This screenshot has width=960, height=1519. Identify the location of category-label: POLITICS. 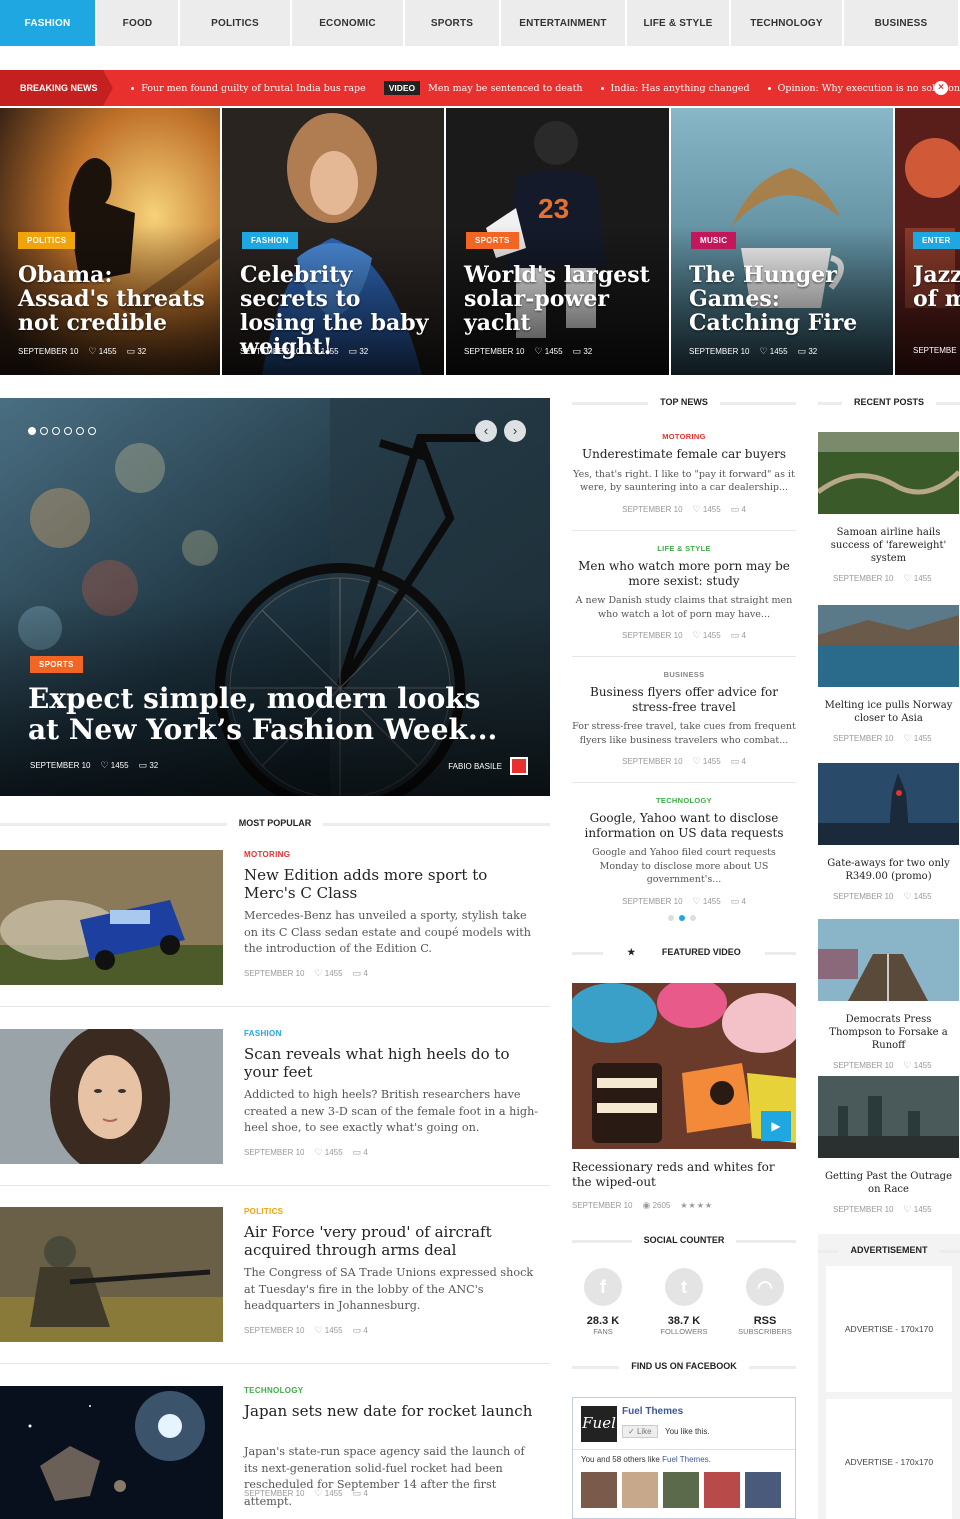
(263, 1211).